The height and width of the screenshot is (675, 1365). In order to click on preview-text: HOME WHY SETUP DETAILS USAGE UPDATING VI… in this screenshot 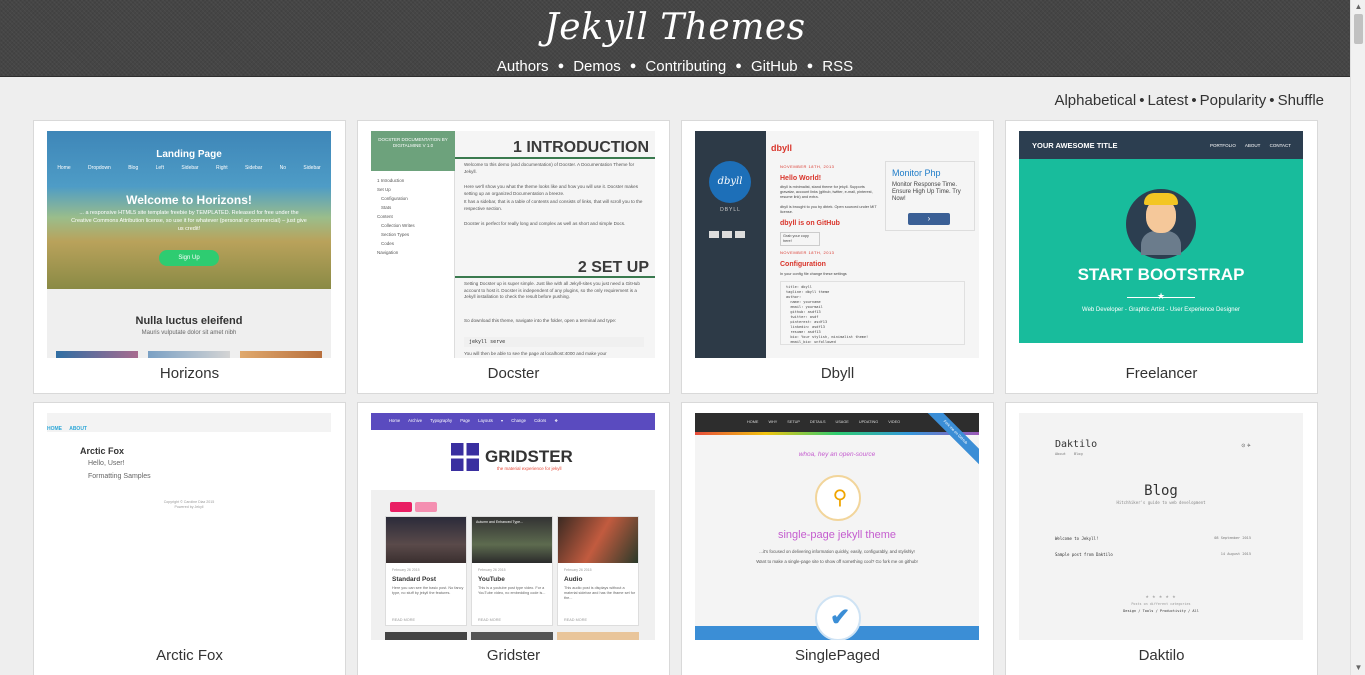, I will do `click(824, 422)`.